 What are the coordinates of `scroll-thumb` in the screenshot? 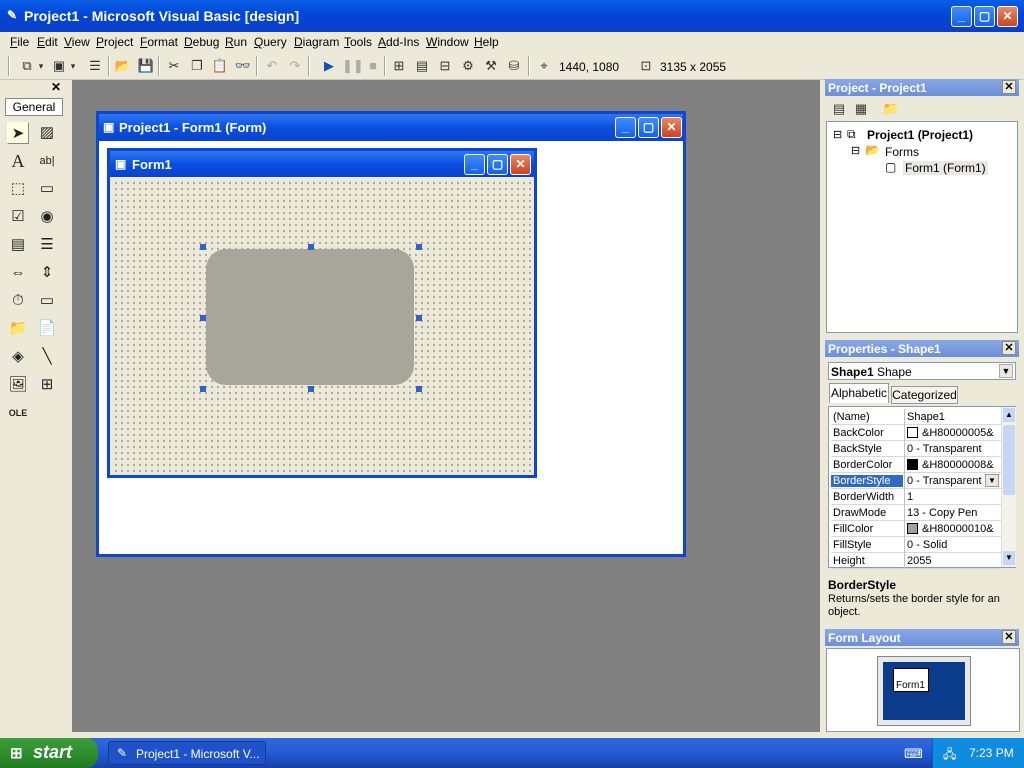 It's located at (1009, 460).